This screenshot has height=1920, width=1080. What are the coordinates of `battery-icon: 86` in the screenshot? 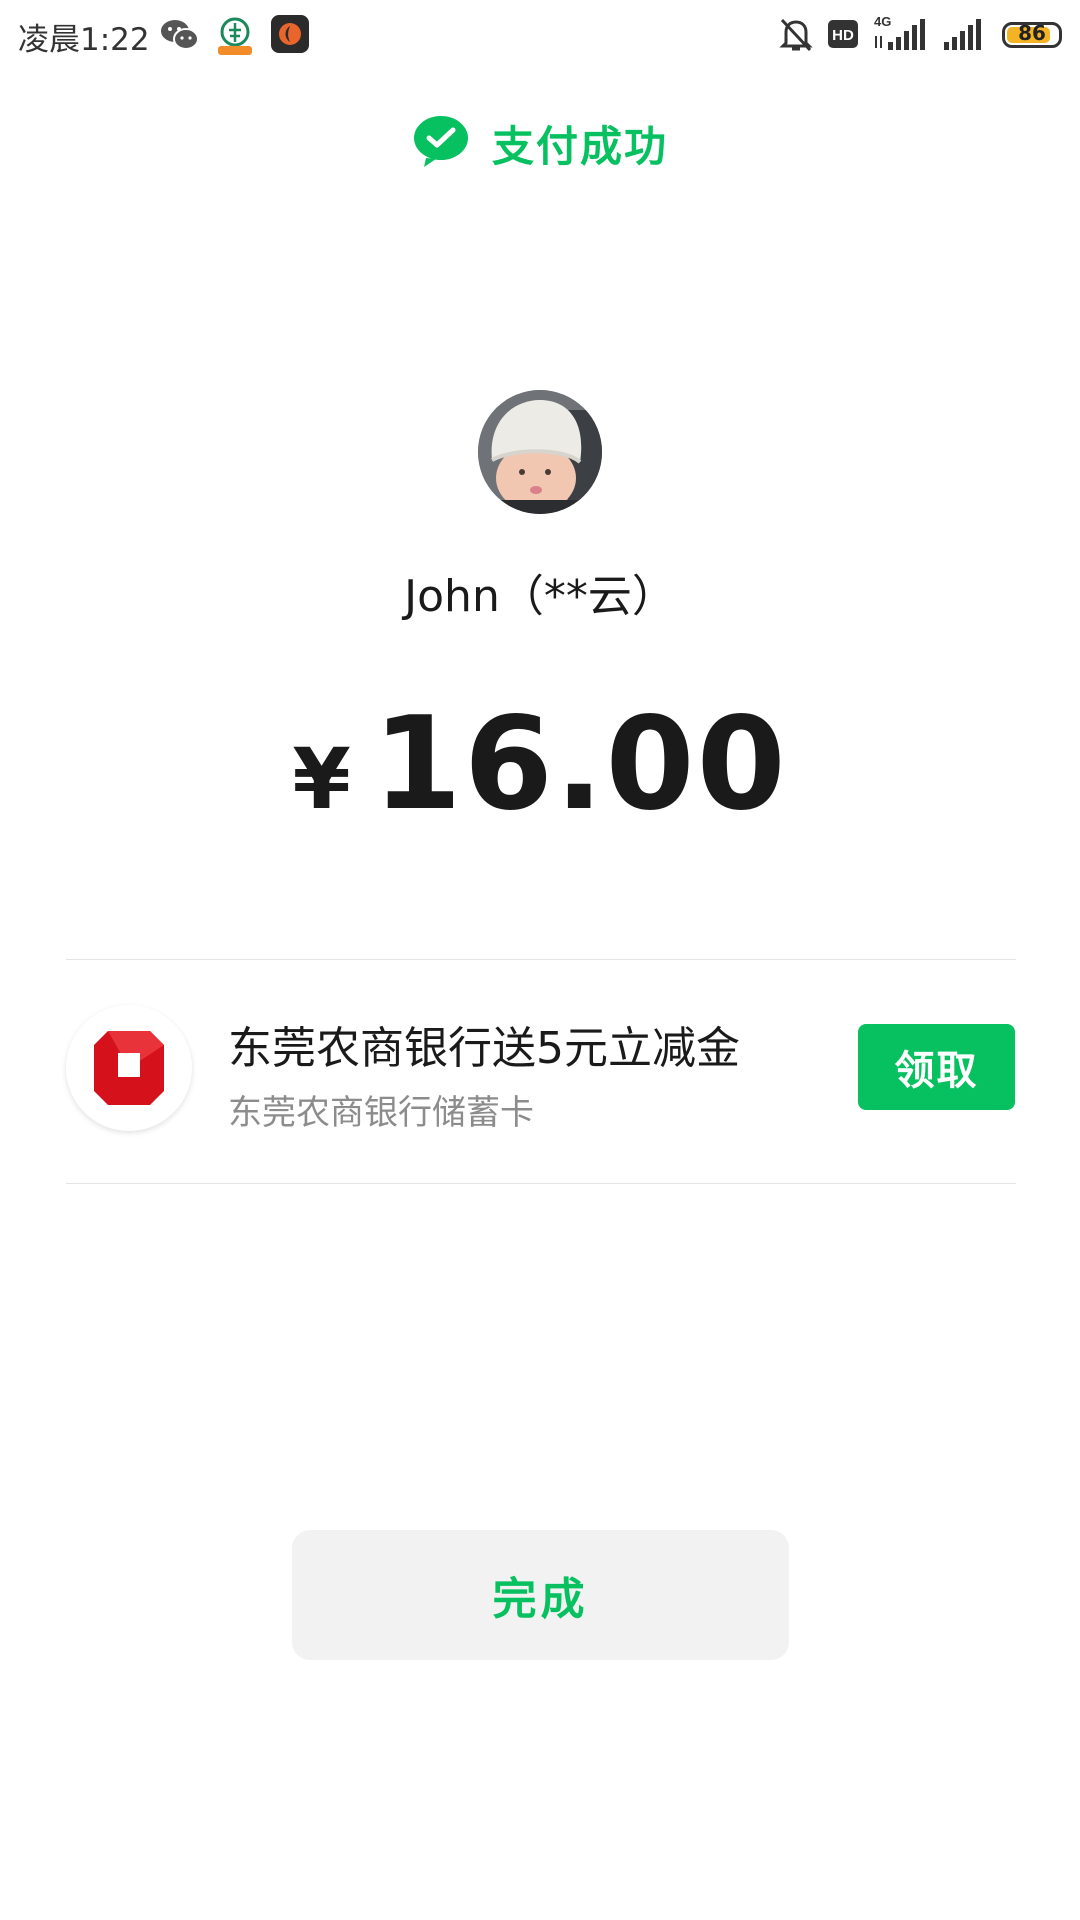 It's located at (1032, 35).